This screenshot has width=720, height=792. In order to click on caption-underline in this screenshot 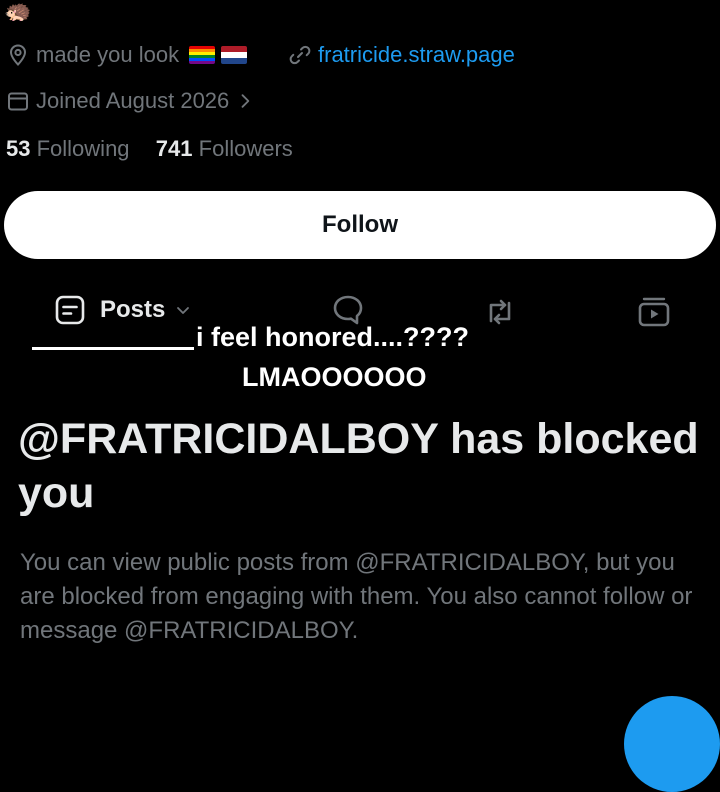, I will do `click(113, 348)`.